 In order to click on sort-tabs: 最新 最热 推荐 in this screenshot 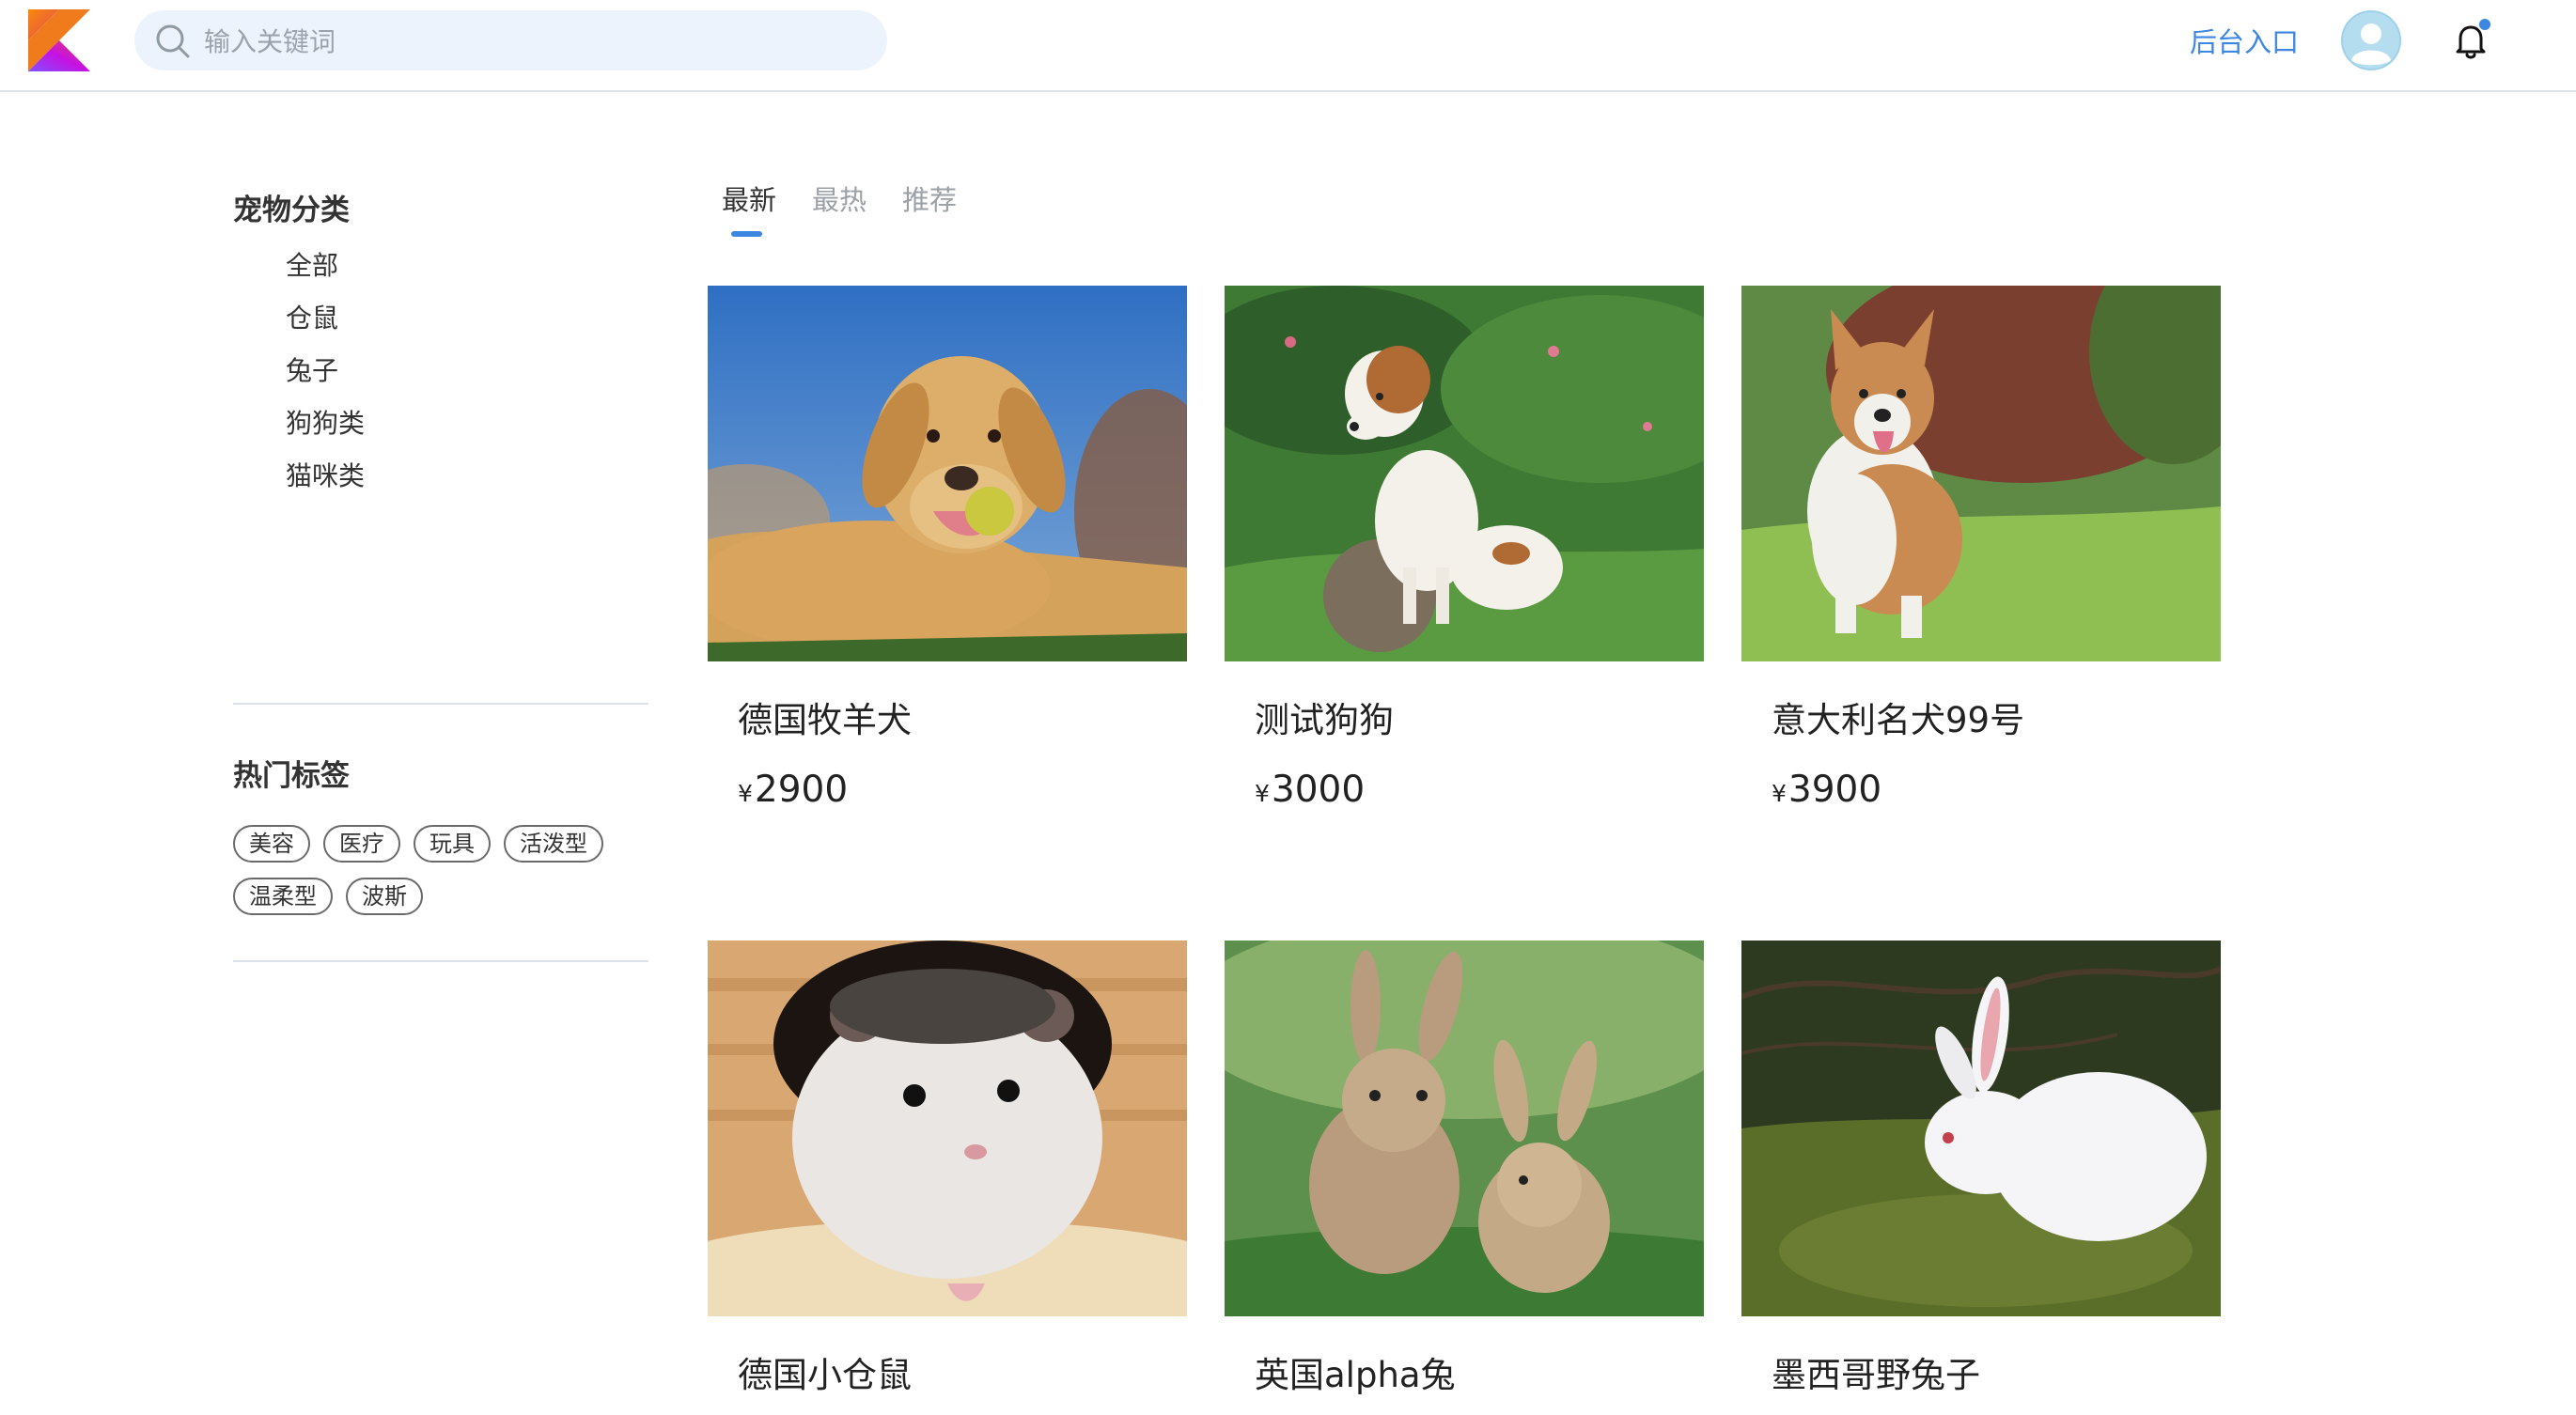, I will do `click(839, 208)`.